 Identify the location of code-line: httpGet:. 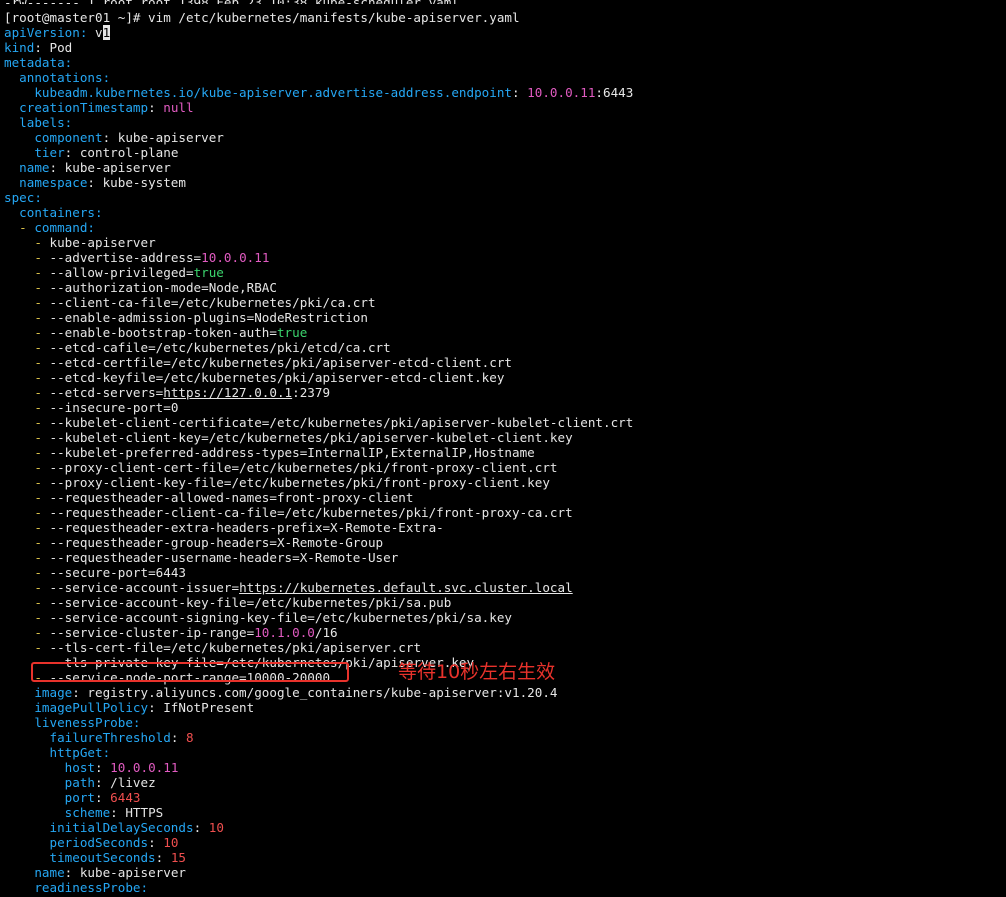
(503, 752).